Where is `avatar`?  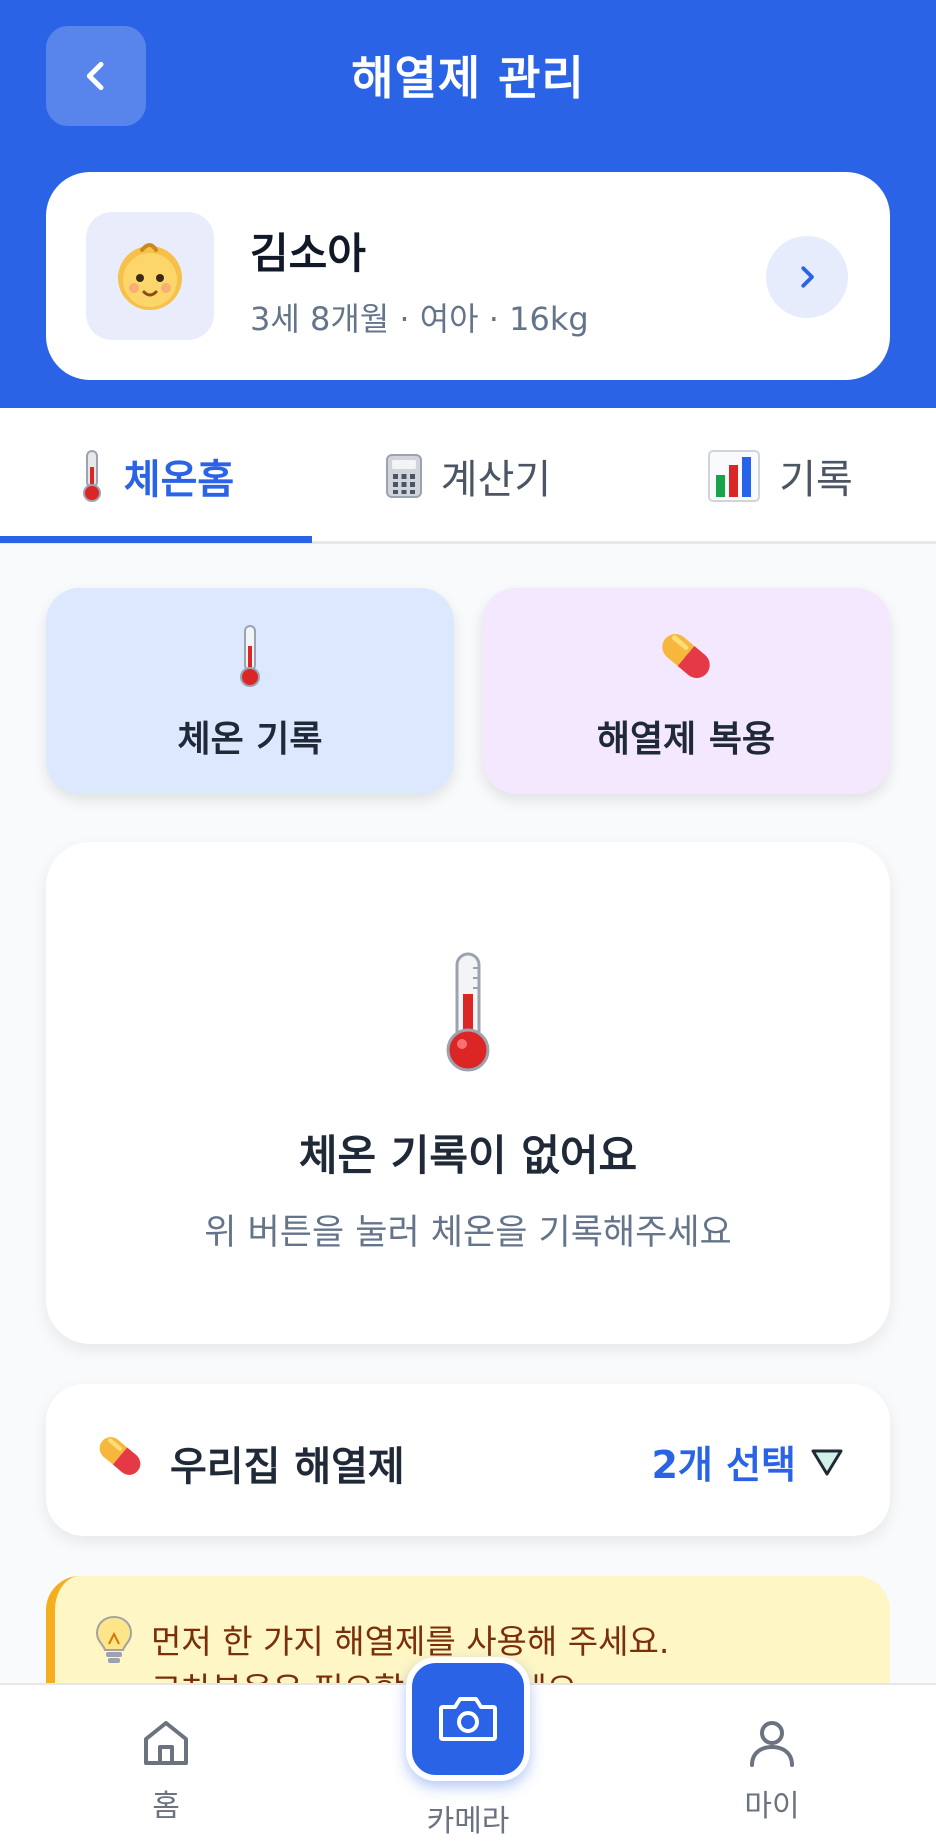 avatar is located at coordinates (150, 276).